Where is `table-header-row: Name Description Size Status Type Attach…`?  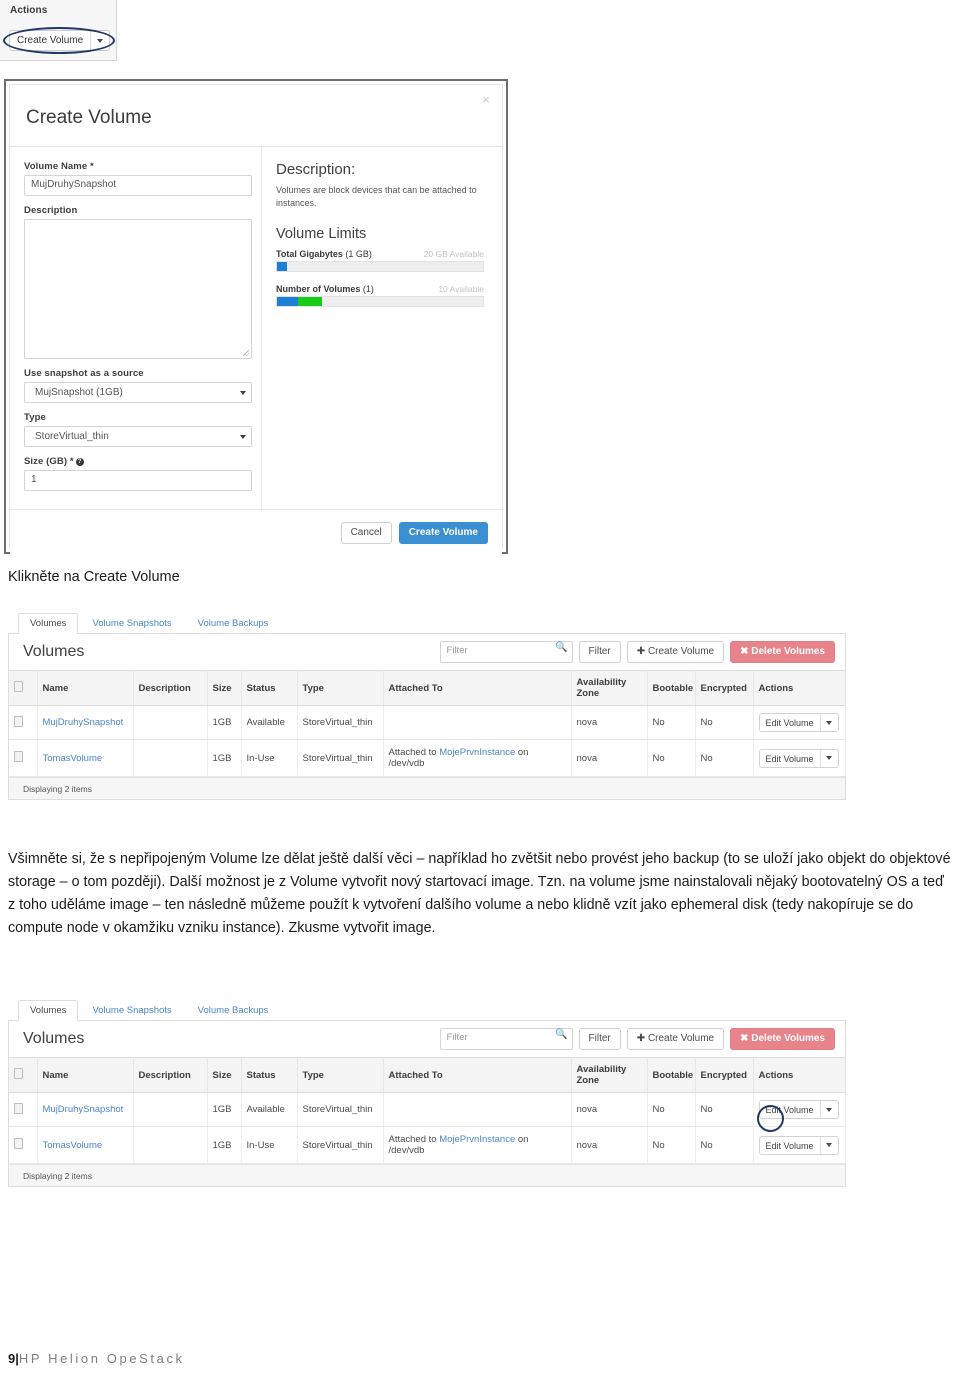
table-header-row: Name Description Size Status Type Attach… is located at coordinates (427, 688).